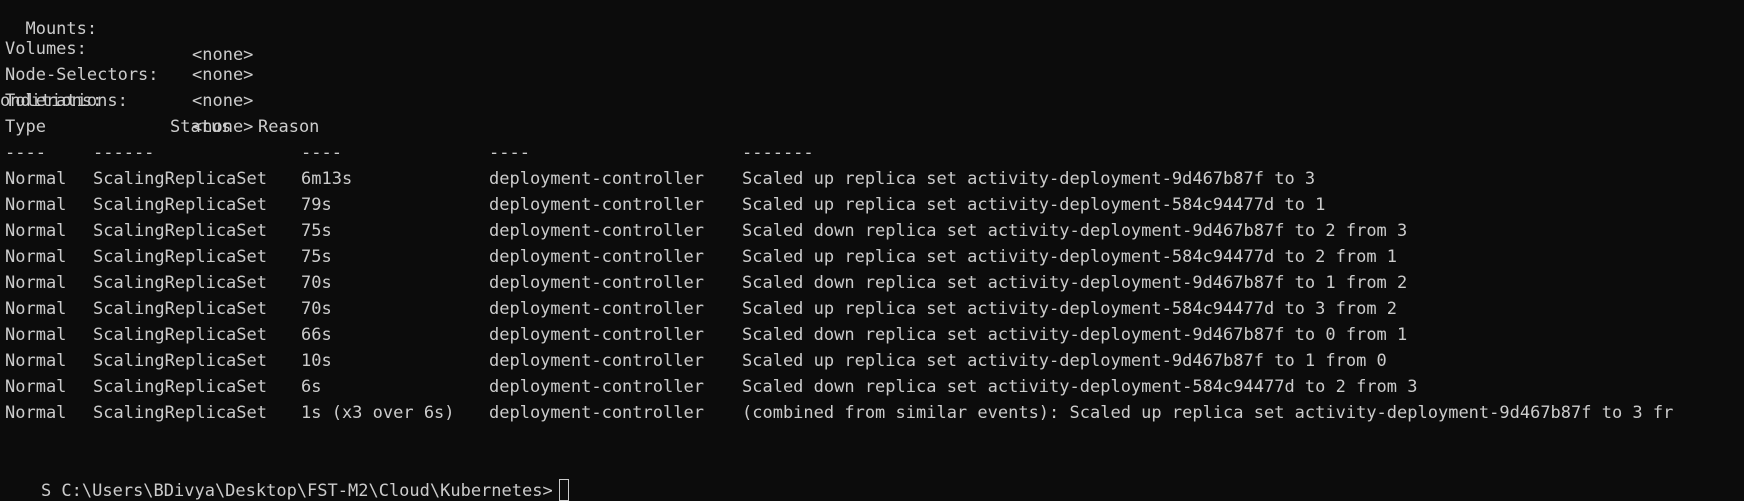 The image size is (1744, 501). Describe the element at coordinates (872, 127) in the screenshot. I see `events-header-row: Type Status Reason` at that location.